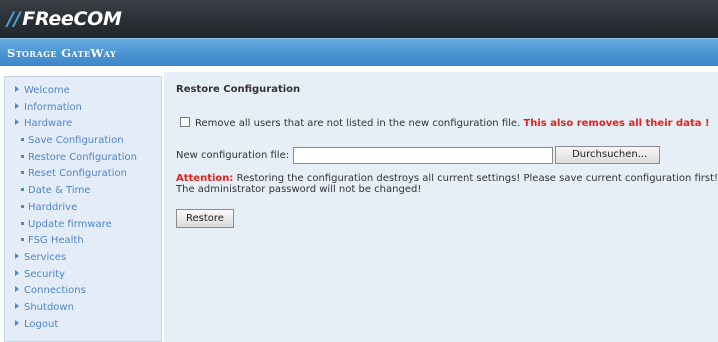 Image resolution: width=718 pixels, height=342 pixels. What do you see at coordinates (83, 124) in the screenshot?
I see `sidebar-item-hardware: Hardware` at bounding box center [83, 124].